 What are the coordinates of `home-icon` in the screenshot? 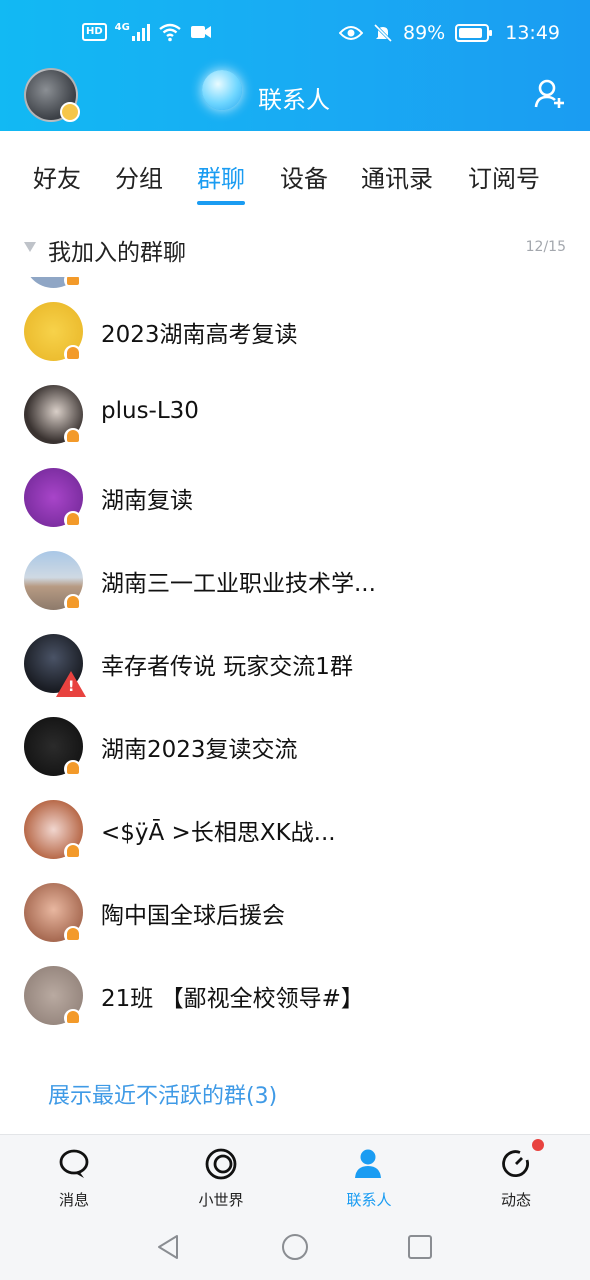 It's located at (295, 1247).